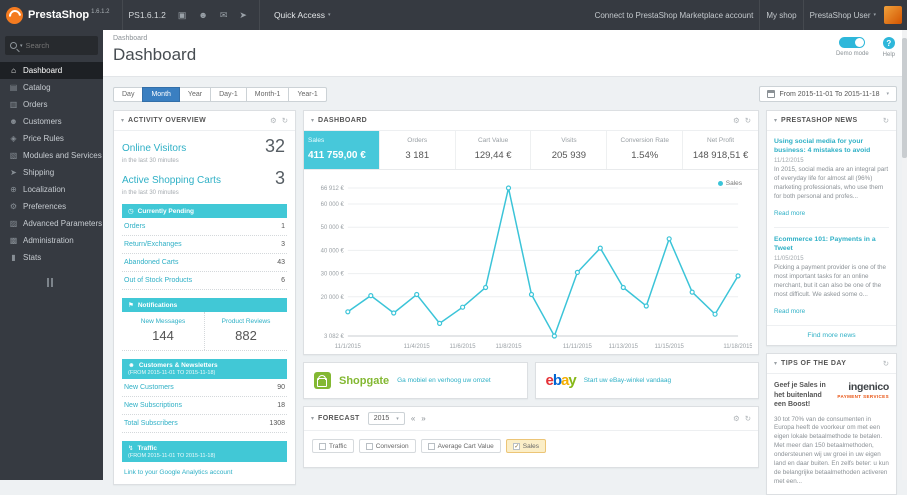 The height and width of the screenshot is (495, 907). Describe the element at coordinates (387, 446) in the screenshot. I see `forecast-option-conversion: Conversion` at that location.